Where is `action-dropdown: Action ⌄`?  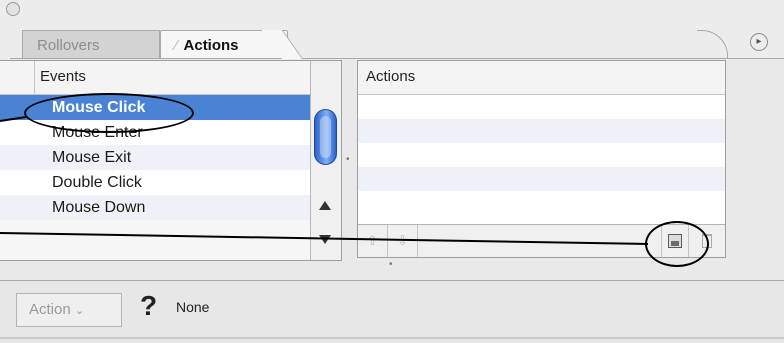 action-dropdown: Action ⌄ is located at coordinates (69, 310).